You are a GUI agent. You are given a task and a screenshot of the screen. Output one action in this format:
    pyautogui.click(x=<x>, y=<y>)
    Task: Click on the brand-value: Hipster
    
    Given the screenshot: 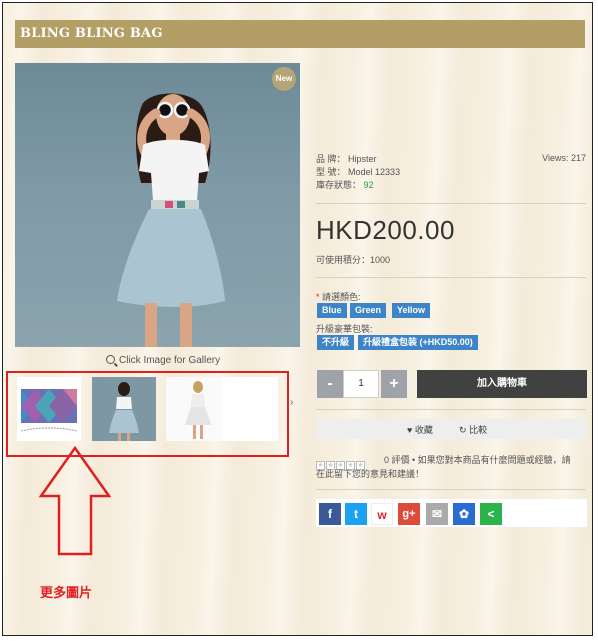 What is the action you would take?
    pyautogui.click(x=362, y=159)
    